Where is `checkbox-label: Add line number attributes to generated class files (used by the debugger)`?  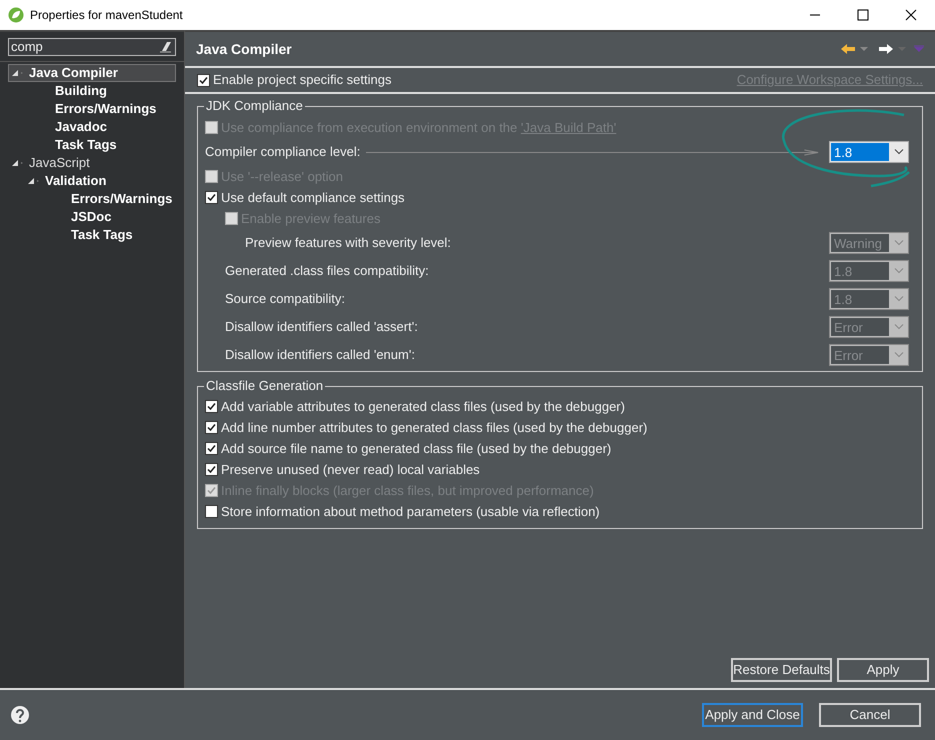
checkbox-label: Add line number attributes to generated class files (used by the debugger) is located at coordinates (434, 427).